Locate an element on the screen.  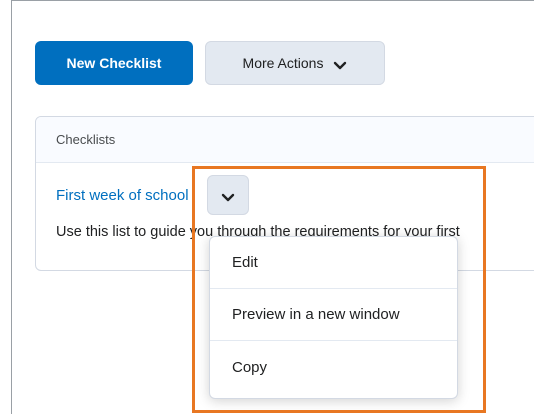
menu-item-preview: Preview in a new window is located at coordinates (333, 315).